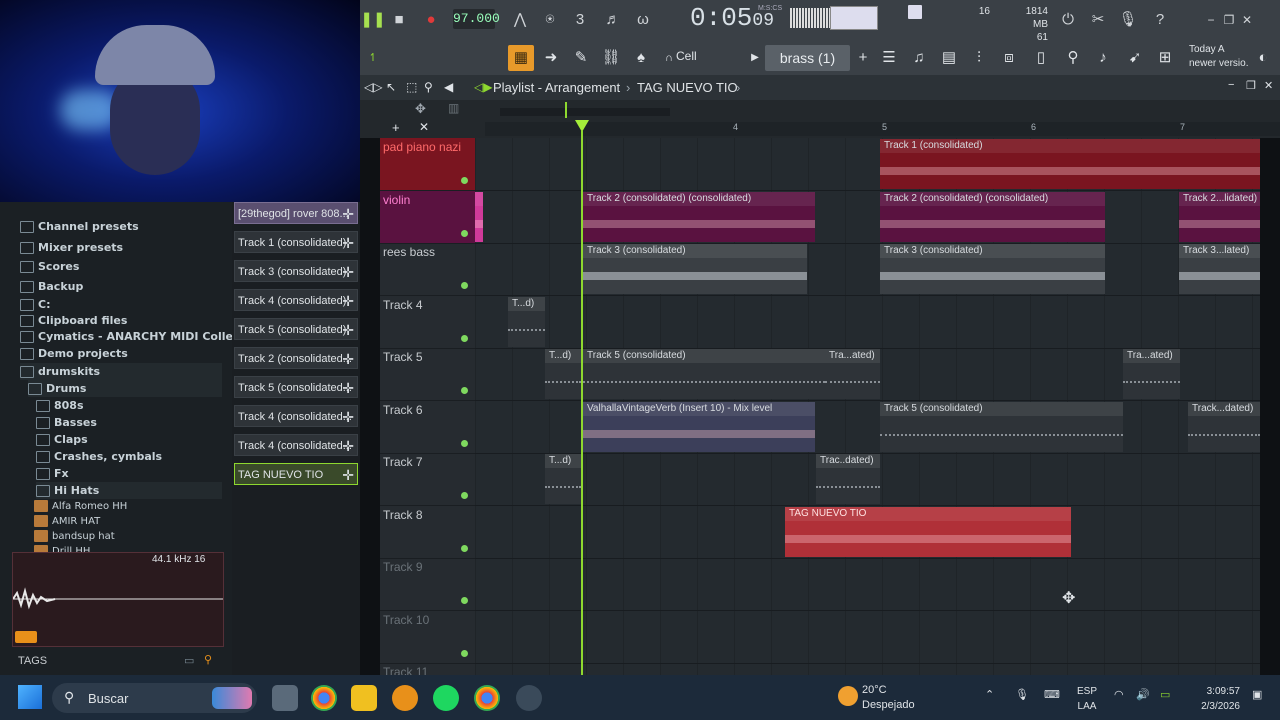 This screenshot has height=720, width=1280. What do you see at coordinates (121, 371) in the screenshot?
I see `browser-item: drumskits` at bounding box center [121, 371].